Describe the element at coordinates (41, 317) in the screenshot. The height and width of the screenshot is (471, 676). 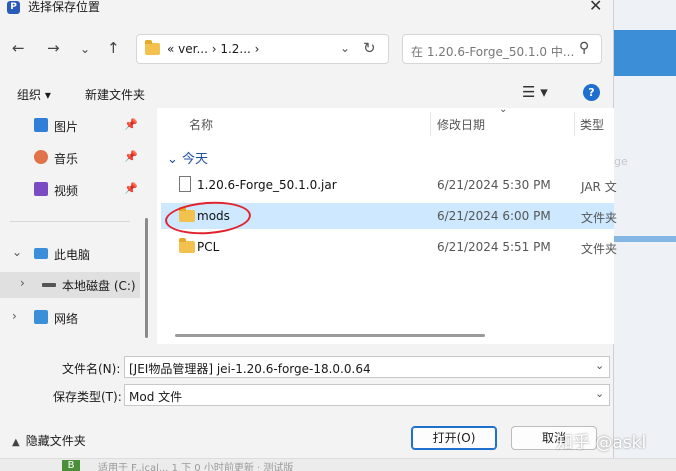
I see `network-icon` at that location.